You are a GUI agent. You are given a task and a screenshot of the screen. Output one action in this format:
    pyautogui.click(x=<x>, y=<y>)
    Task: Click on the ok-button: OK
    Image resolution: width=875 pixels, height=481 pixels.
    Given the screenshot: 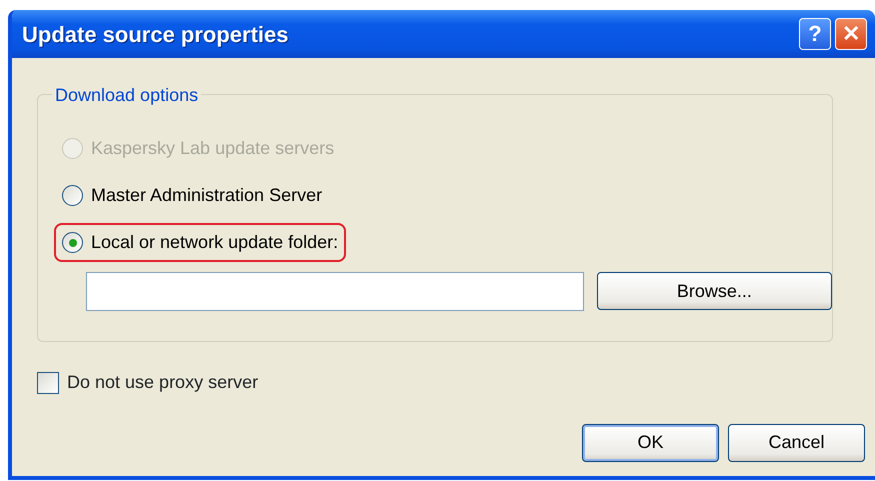 What is the action you would take?
    pyautogui.click(x=650, y=443)
    